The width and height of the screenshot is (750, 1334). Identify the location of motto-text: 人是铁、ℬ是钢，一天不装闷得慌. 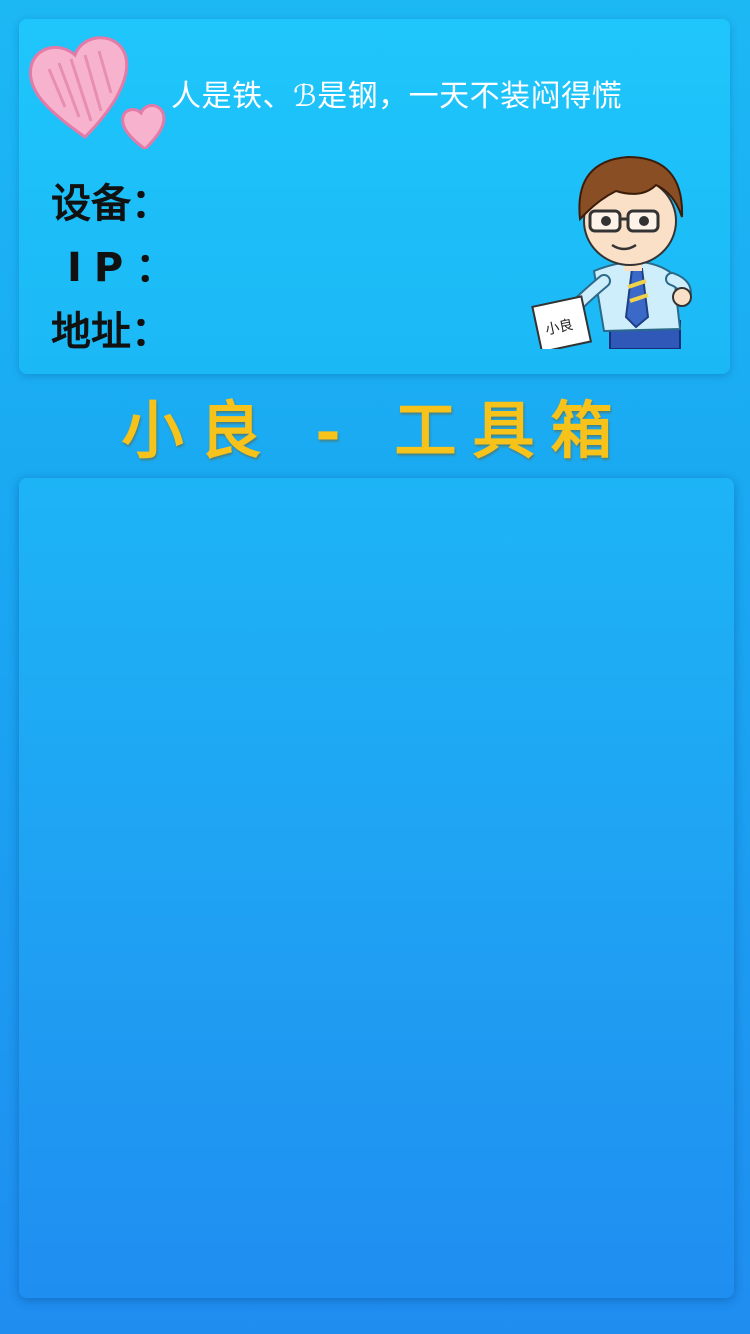
(397, 96).